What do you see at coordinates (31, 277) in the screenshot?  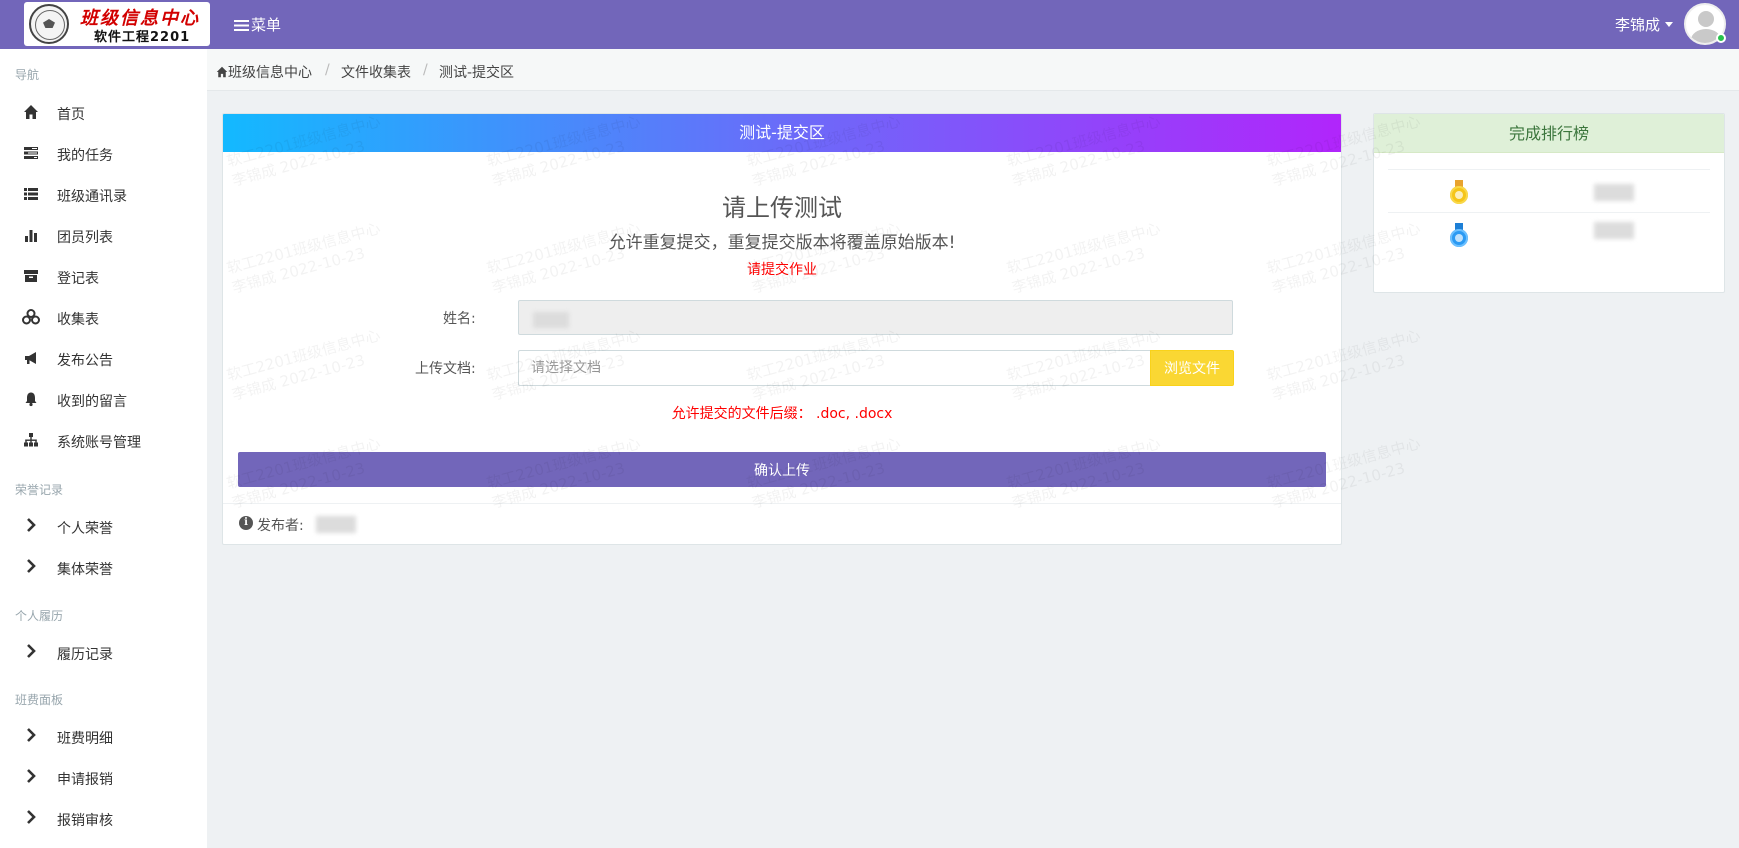 I see `archive-icon` at bounding box center [31, 277].